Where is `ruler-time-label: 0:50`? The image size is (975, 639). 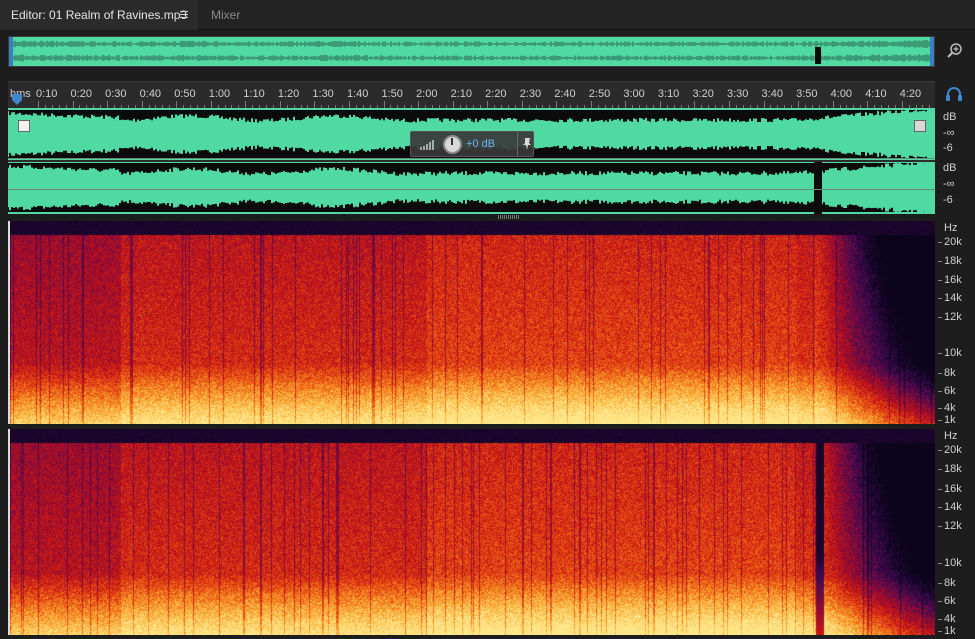
ruler-time-label: 0:50 is located at coordinates (185, 94).